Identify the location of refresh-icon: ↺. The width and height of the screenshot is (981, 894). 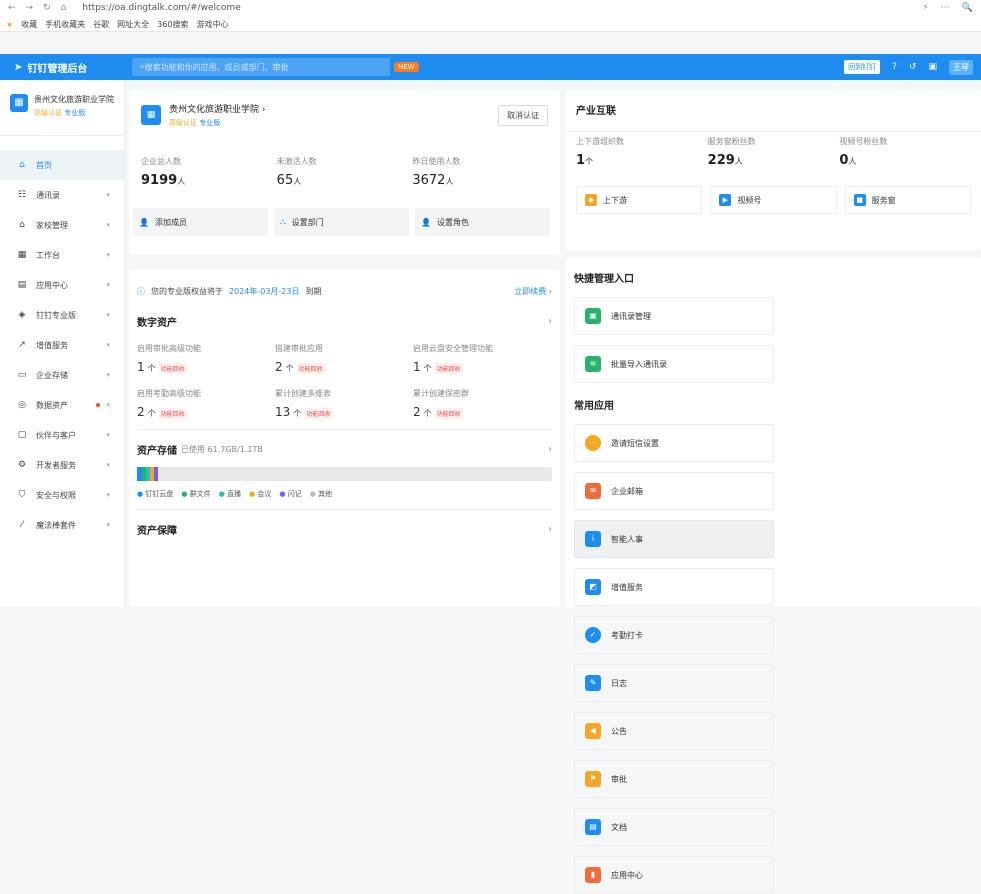
(913, 67).